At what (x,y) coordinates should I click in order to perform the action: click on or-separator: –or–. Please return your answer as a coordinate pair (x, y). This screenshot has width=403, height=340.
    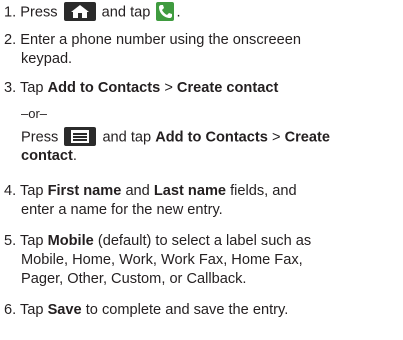
    Looking at the image, I should click on (34, 113).